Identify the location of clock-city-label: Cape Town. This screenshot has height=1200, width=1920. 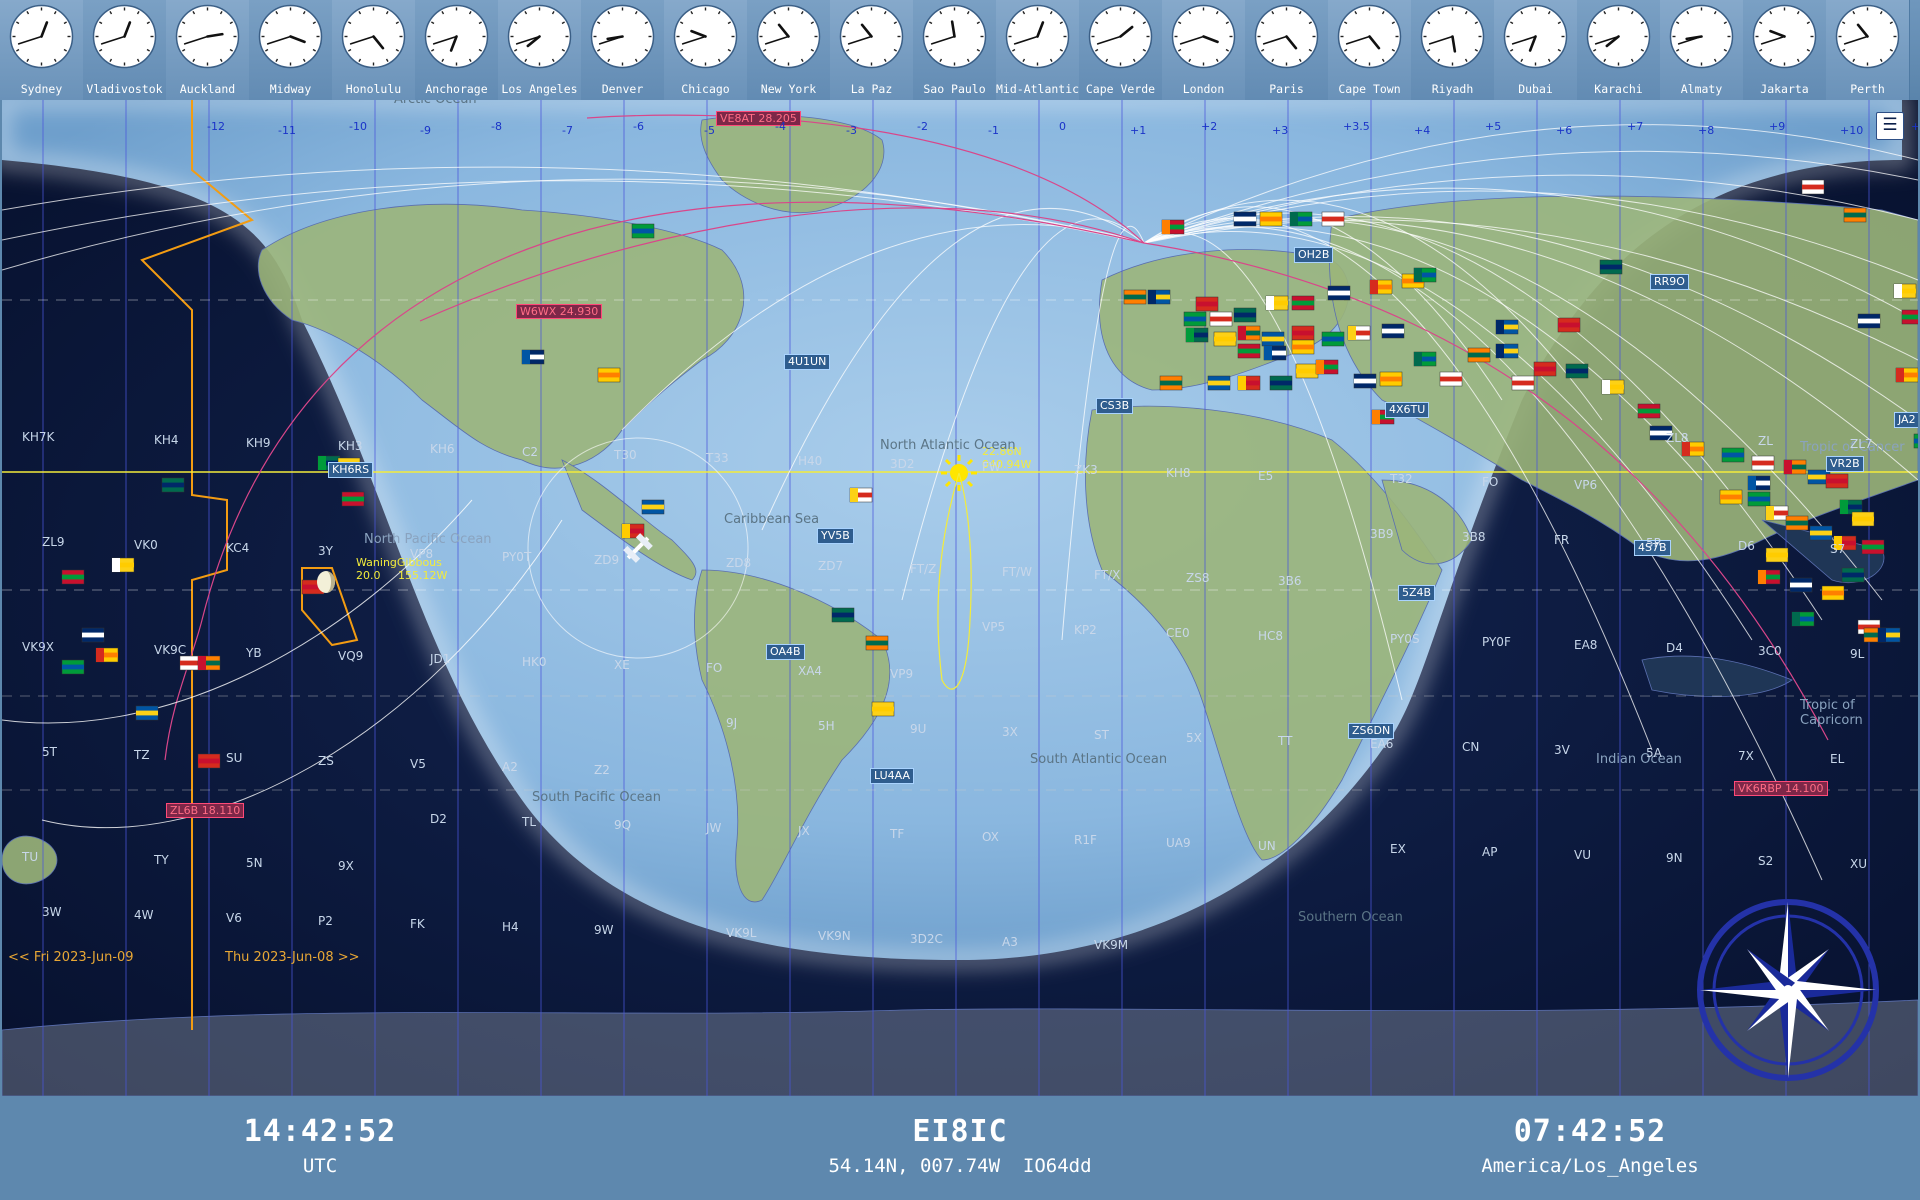
(1369, 89).